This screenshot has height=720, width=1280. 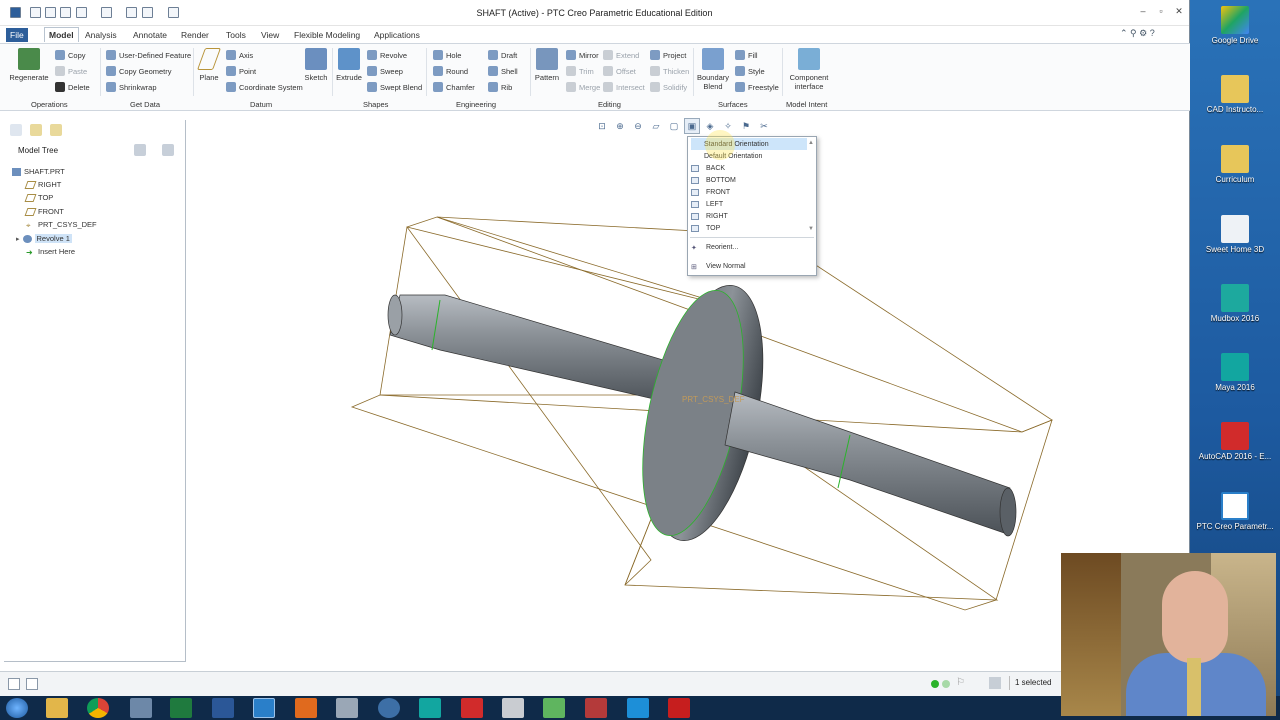 I want to click on desktop-icon-maya: Maya 2016, so click(x=1235, y=372).